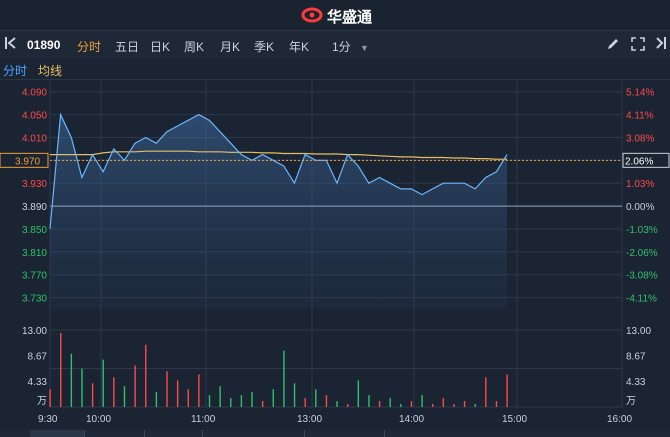  I want to click on pencil-icon, so click(613, 45).